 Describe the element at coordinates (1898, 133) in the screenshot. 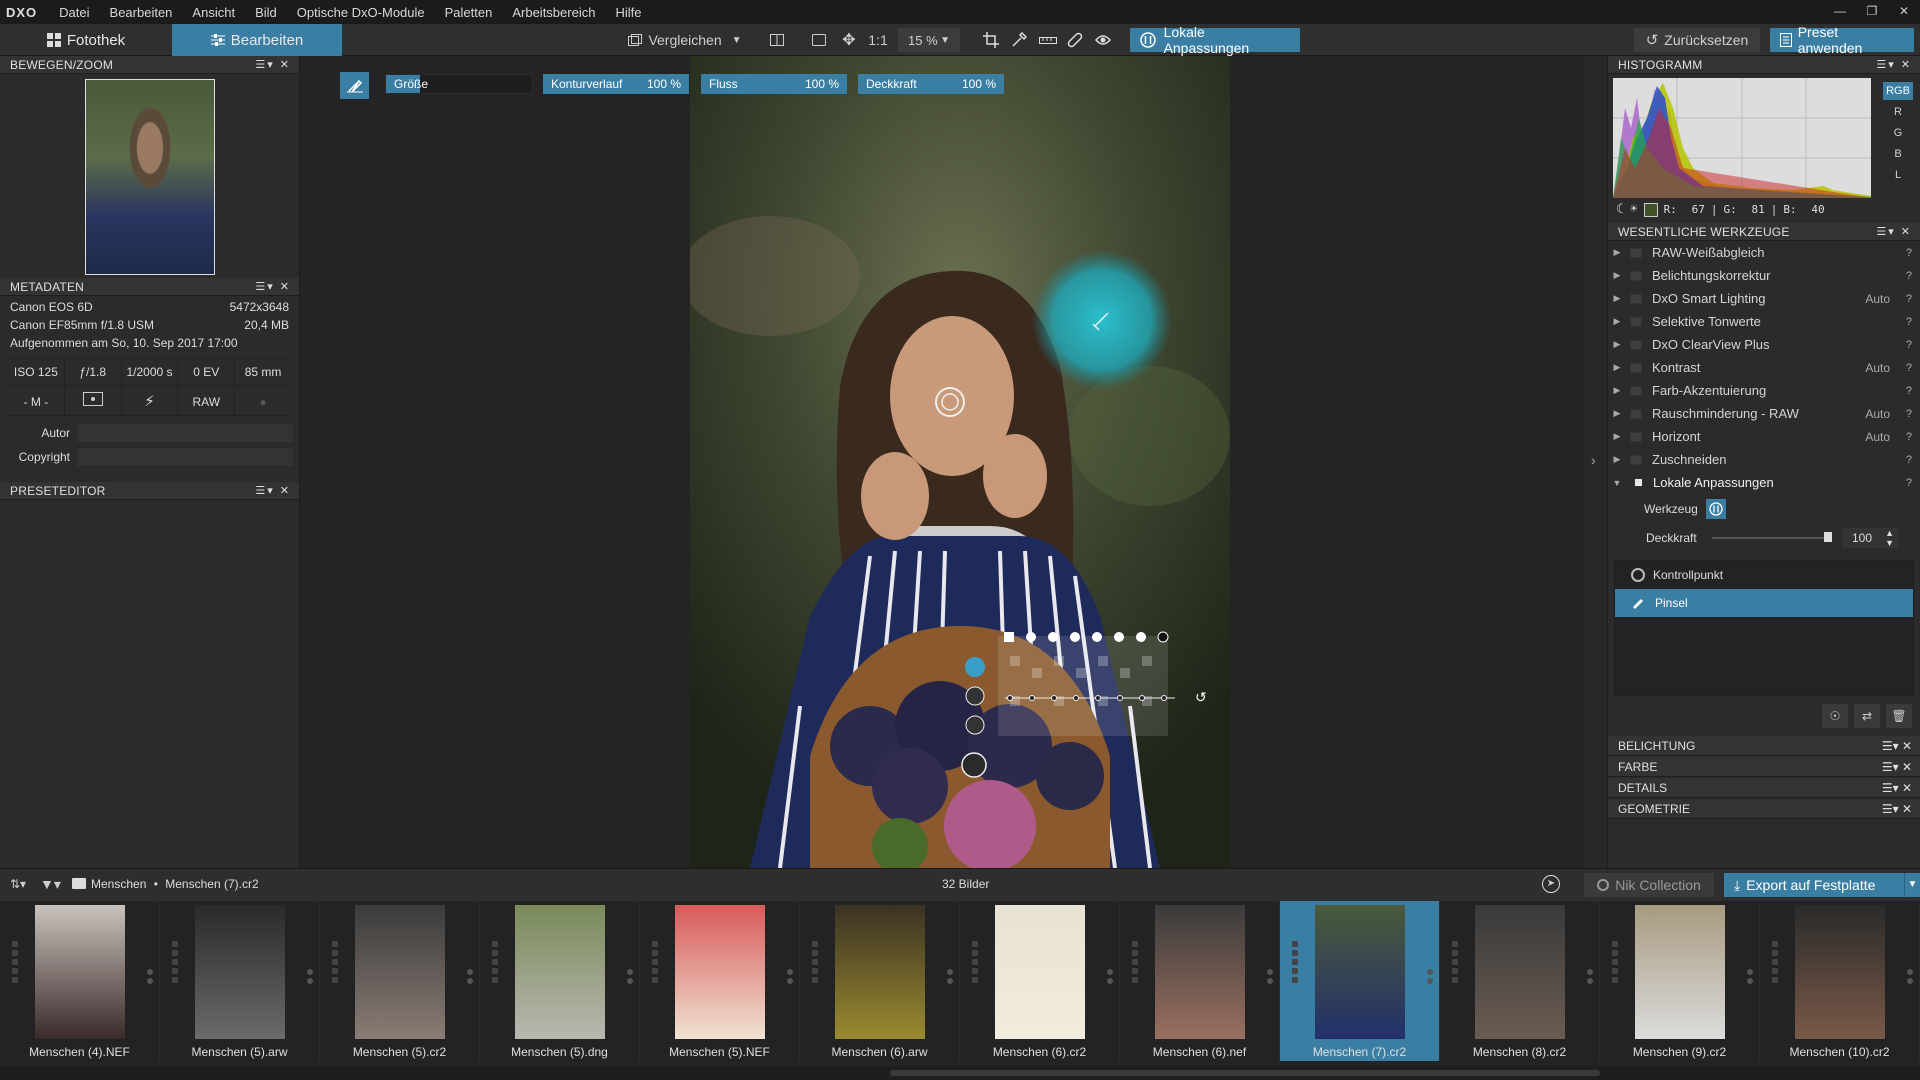

I see `channel-g: G` at that location.